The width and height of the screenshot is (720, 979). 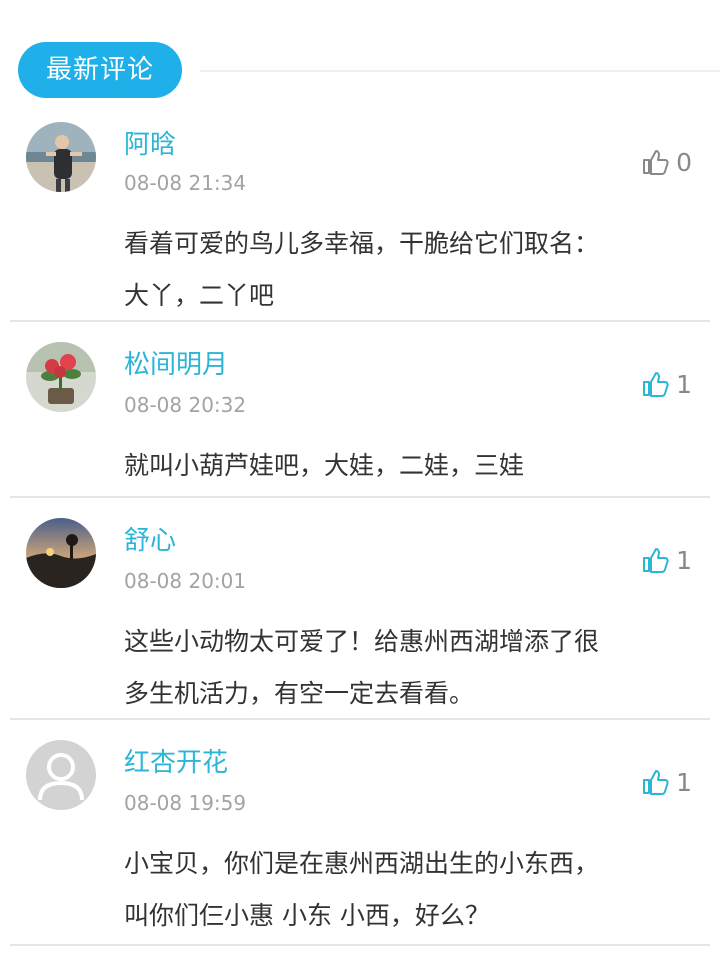 I want to click on comment-divider, so click(x=360, y=945).